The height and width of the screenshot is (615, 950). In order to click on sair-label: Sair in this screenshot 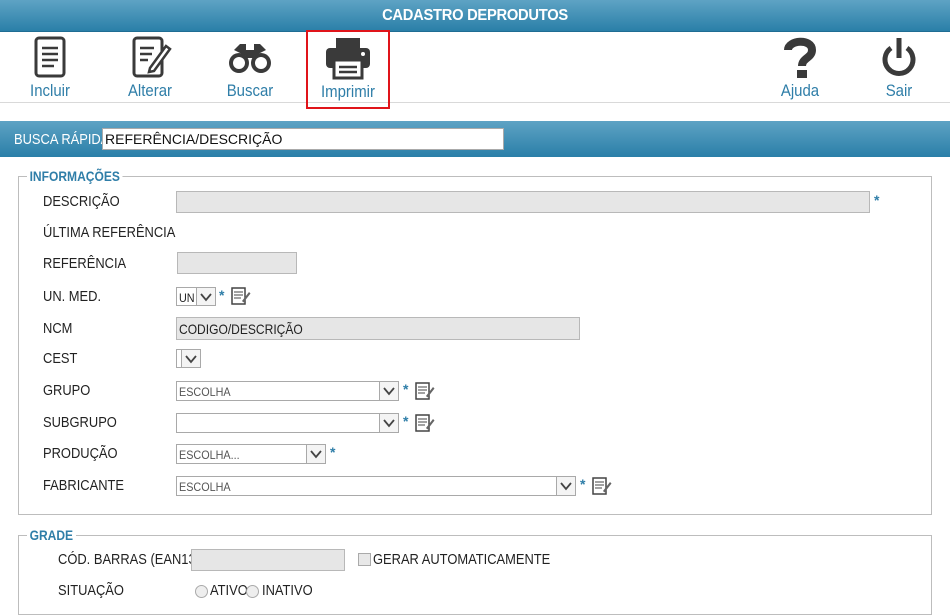, I will do `click(899, 90)`.